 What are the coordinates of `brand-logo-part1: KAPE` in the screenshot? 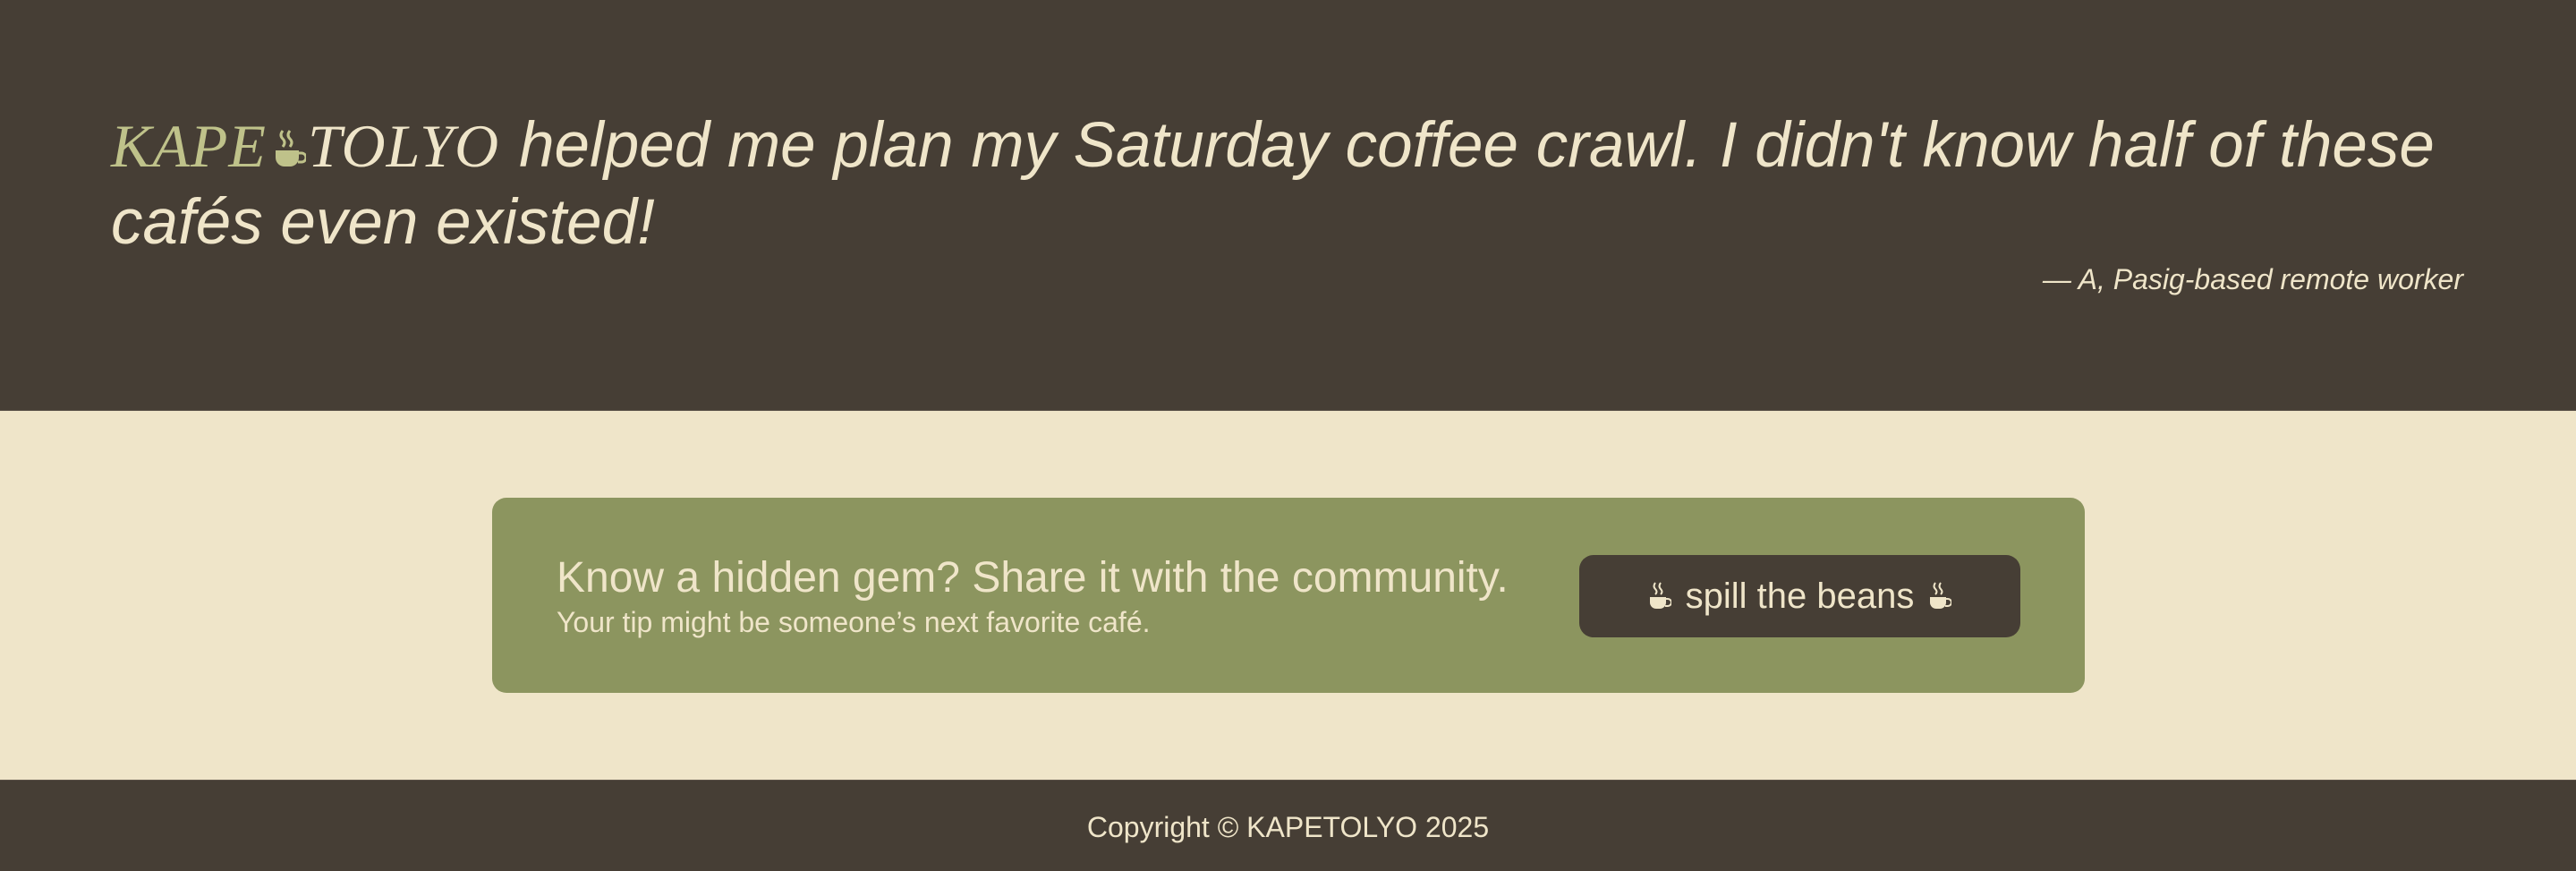 It's located at (189, 146).